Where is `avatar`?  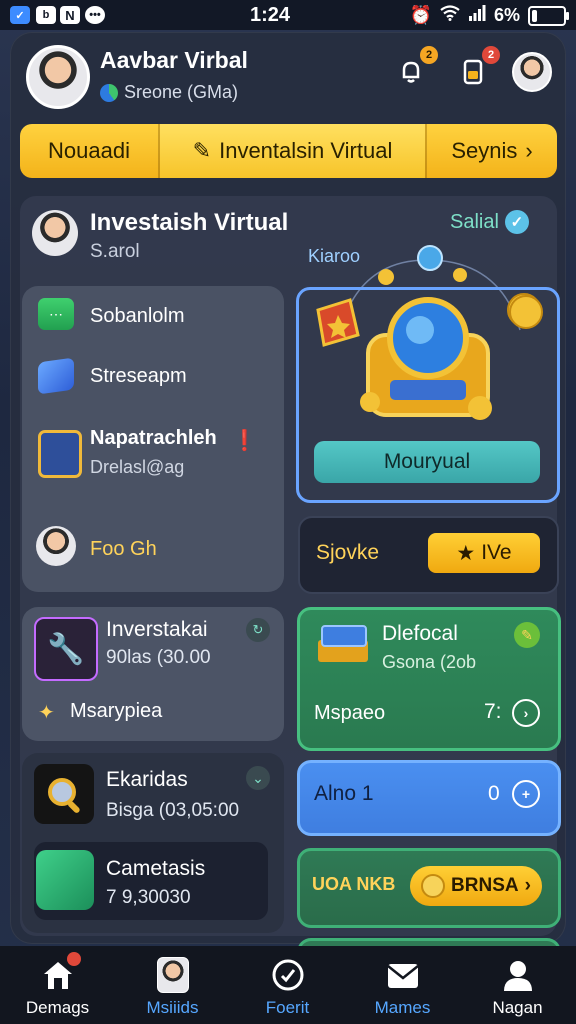 avatar is located at coordinates (58, 77).